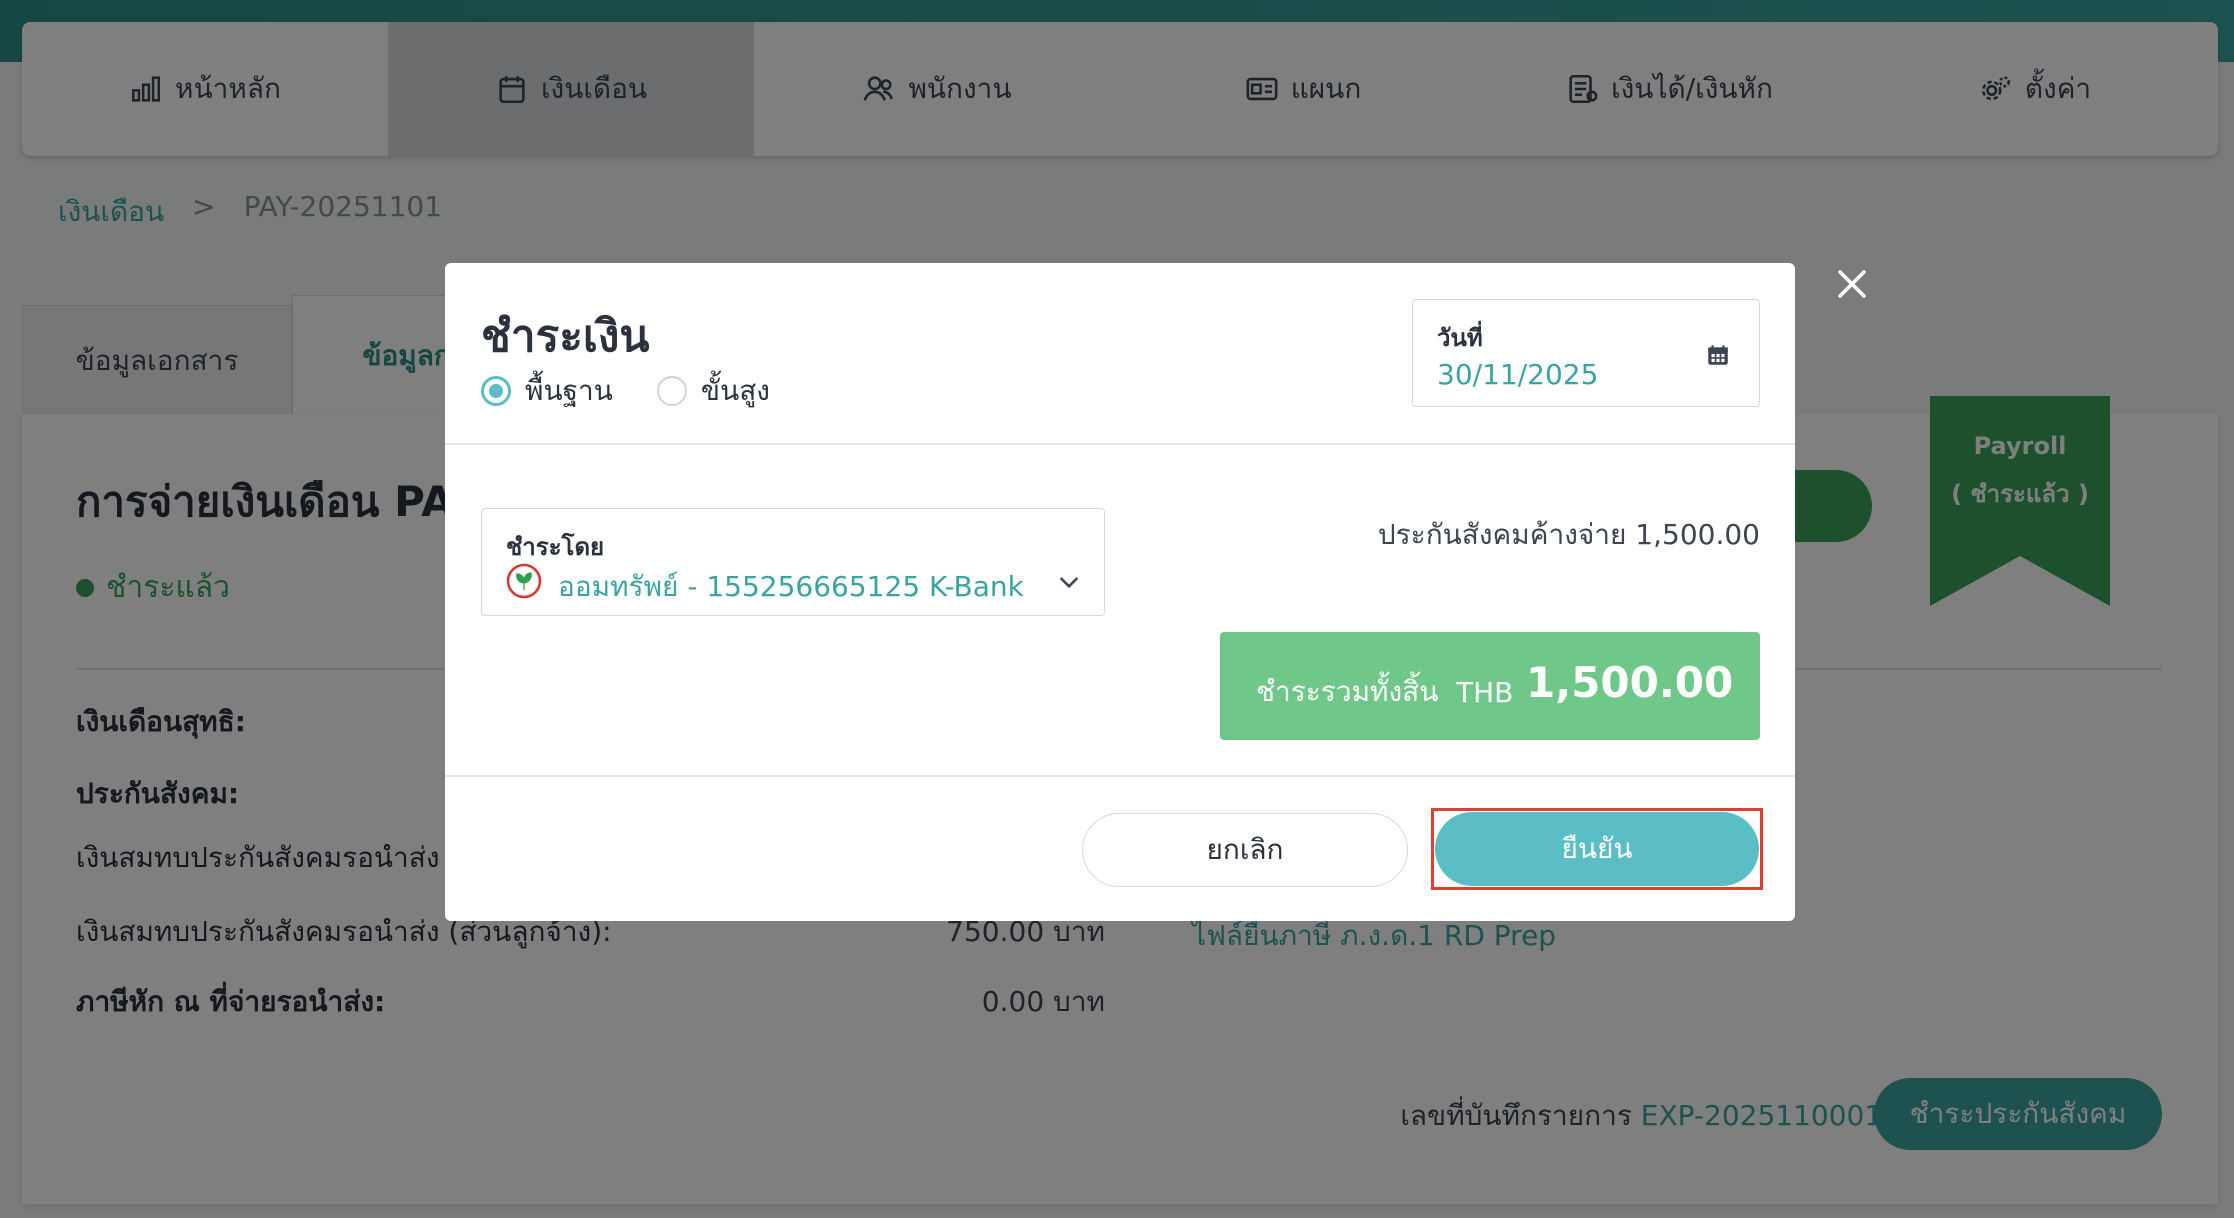  What do you see at coordinates (1347, 691) in the screenshot?
I see `total-label: ชำระรวมทั้งสิ้น` at bounding box center [1347, 691].